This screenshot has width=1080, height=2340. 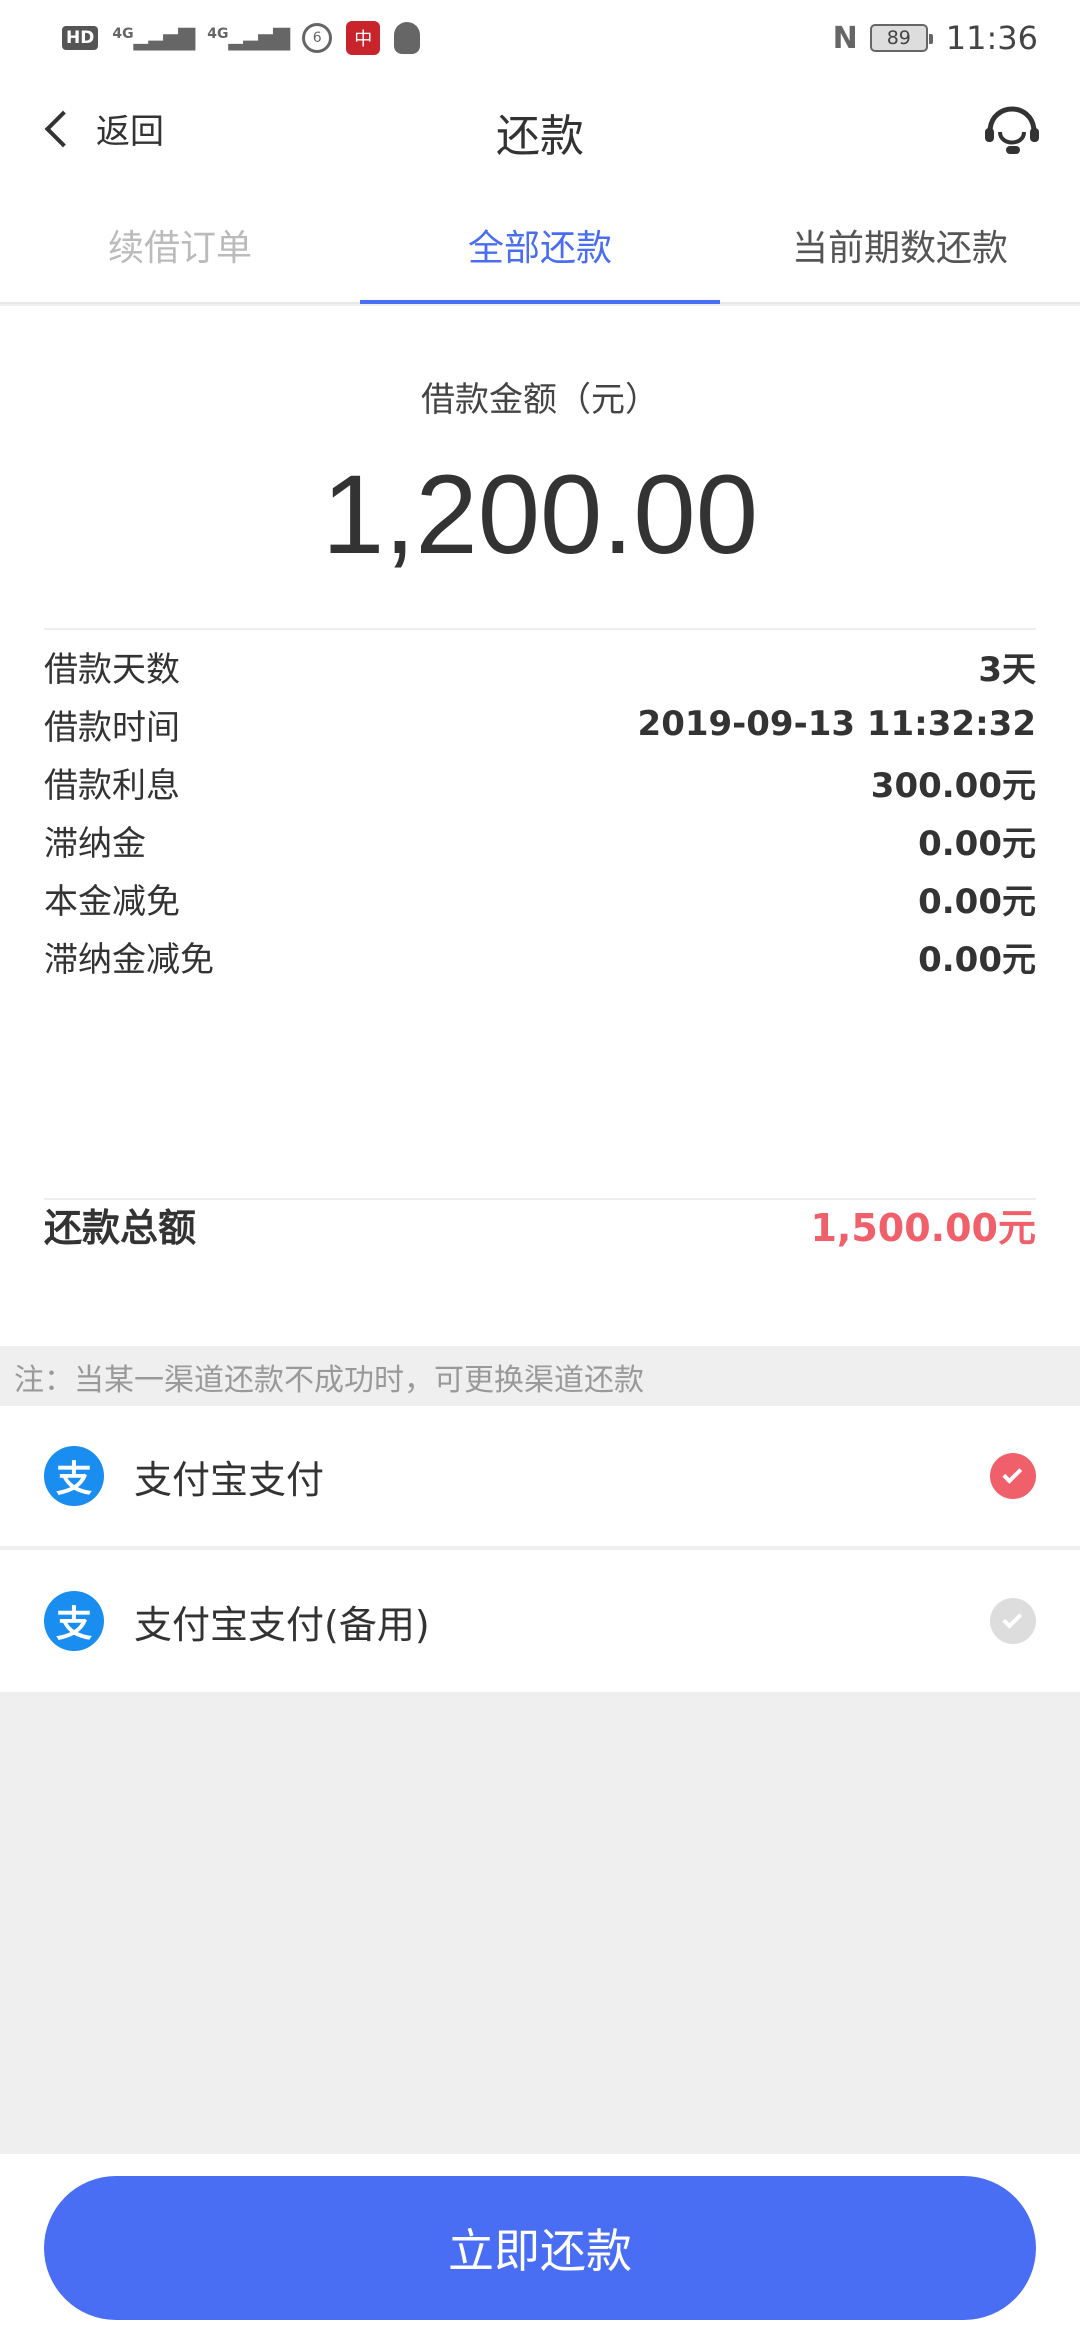 What do you see at coordinates (317, 38) in the screenshot?
I see `netease-app-icon: 6` at bounding box center [317, 38].